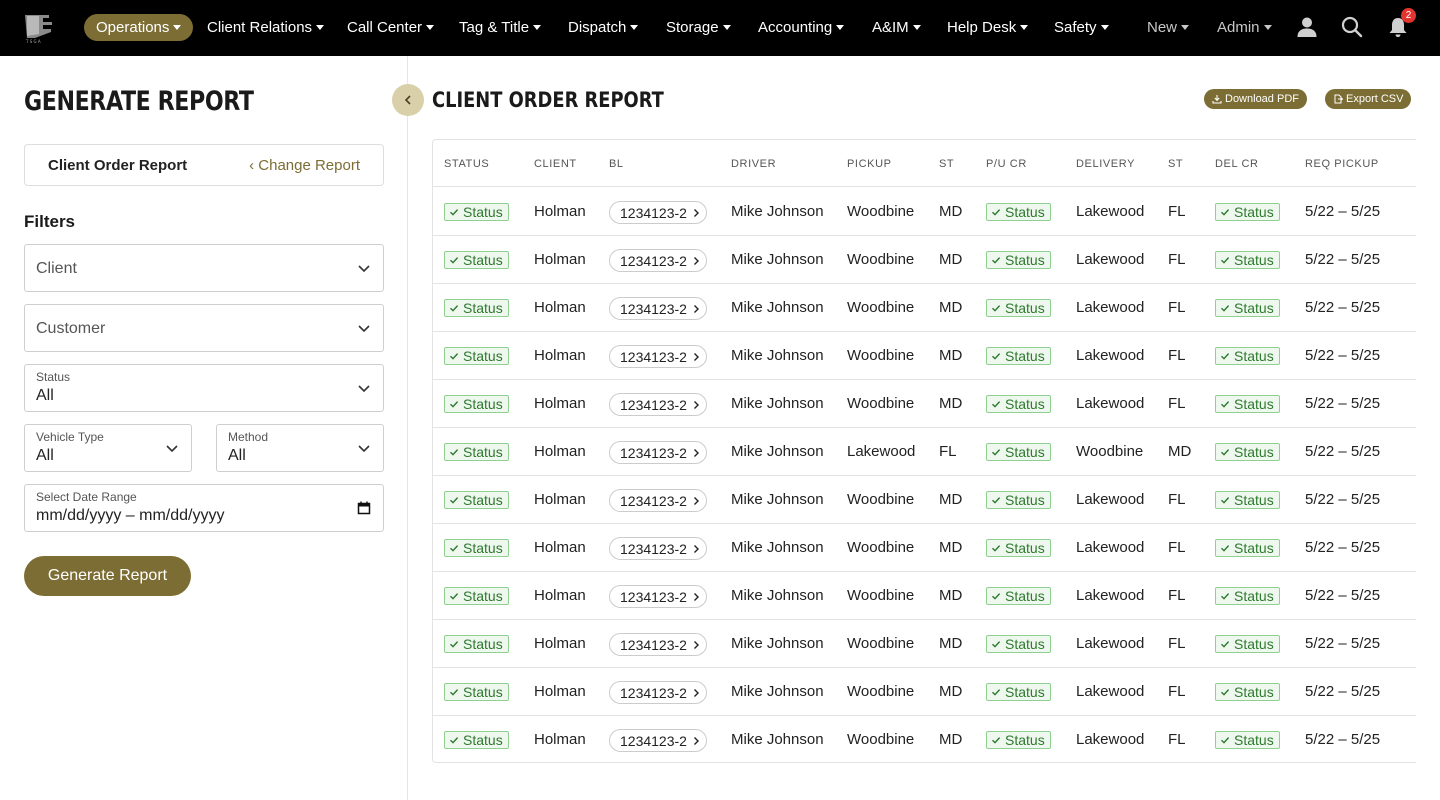  Describe the element at coordinates (1105, 164) in the screenshot. I see `col-delivery: DELIVERY` at that location.